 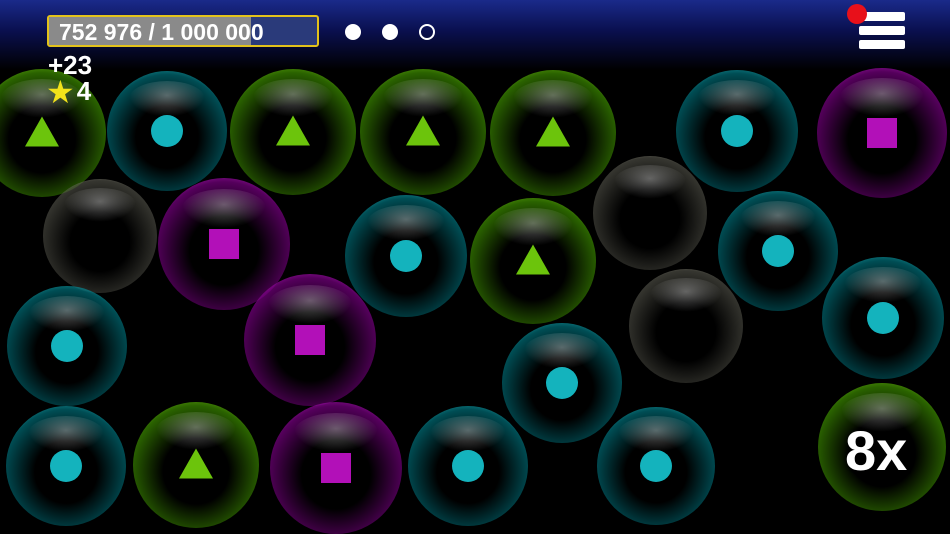 What do you see at coordinates (161, 32) in the screenshot?
I see `progress-text: 752 976 / 1 000 000` at bounding box center [161, 32].